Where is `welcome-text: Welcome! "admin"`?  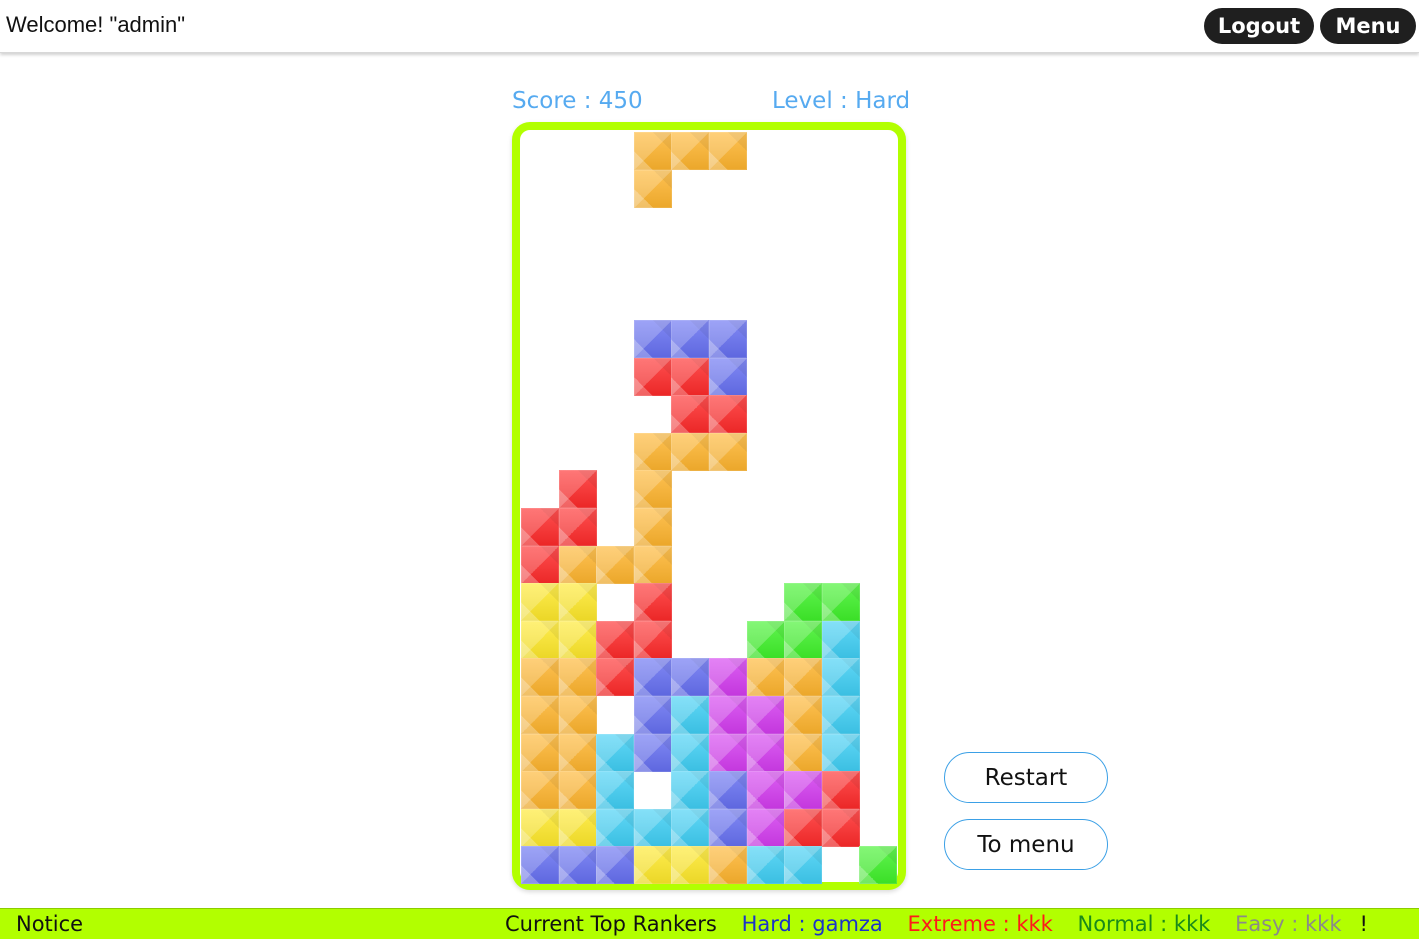
welcome-text: Welcome! "admin" is located at coordinates (96, 24).